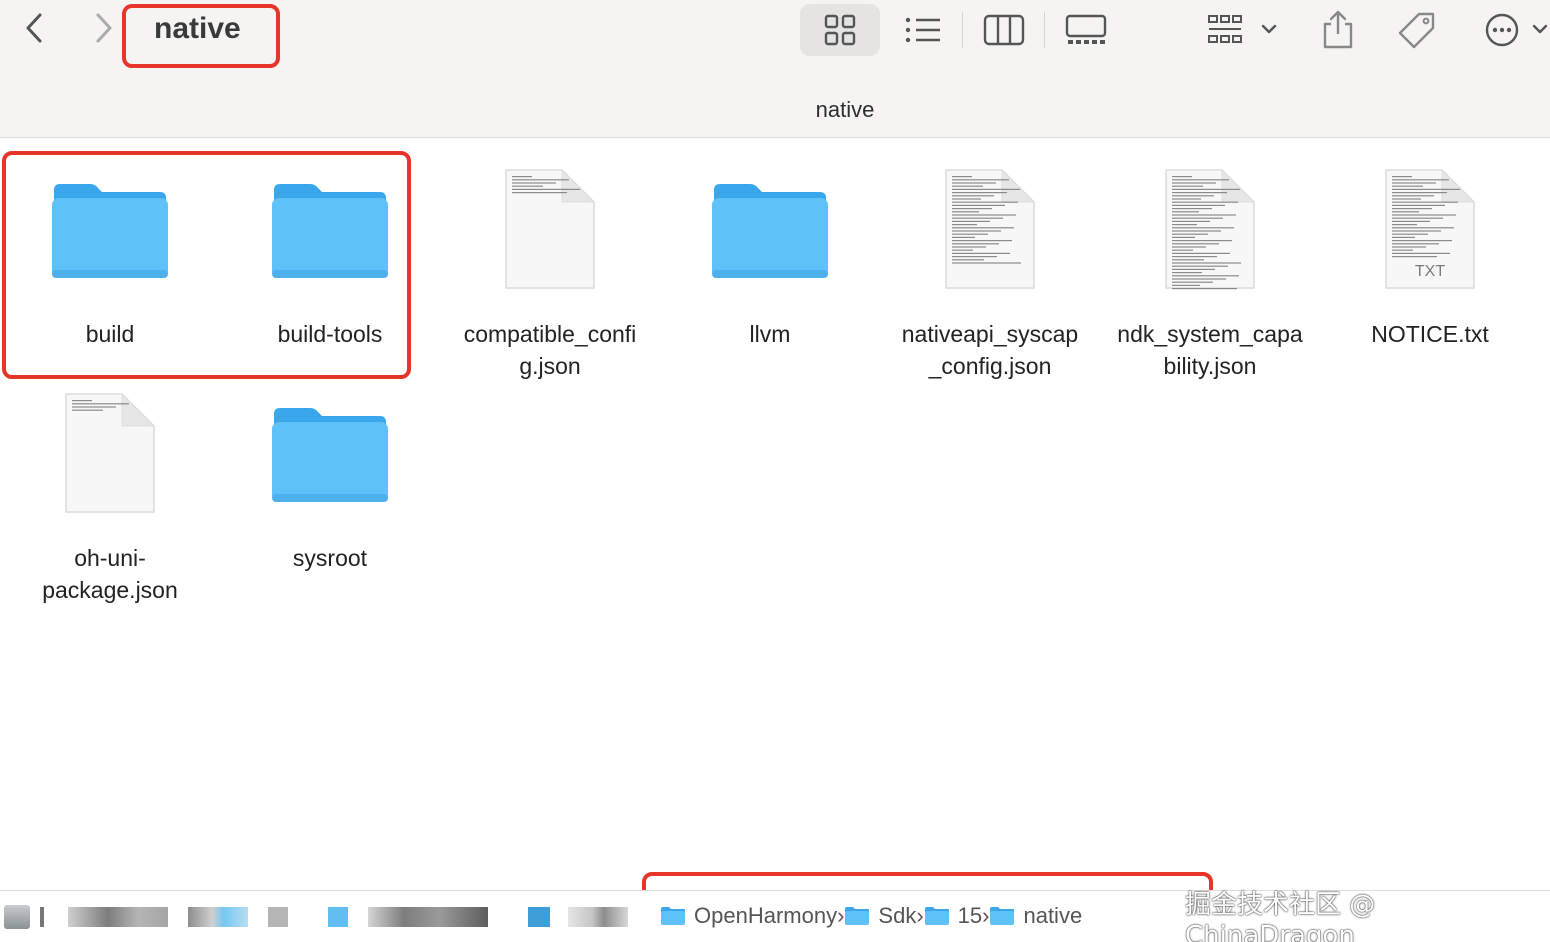 The height and width of the screenshot is (942, 1550). I want to click on gallery-view-button, so click(1086, 30).